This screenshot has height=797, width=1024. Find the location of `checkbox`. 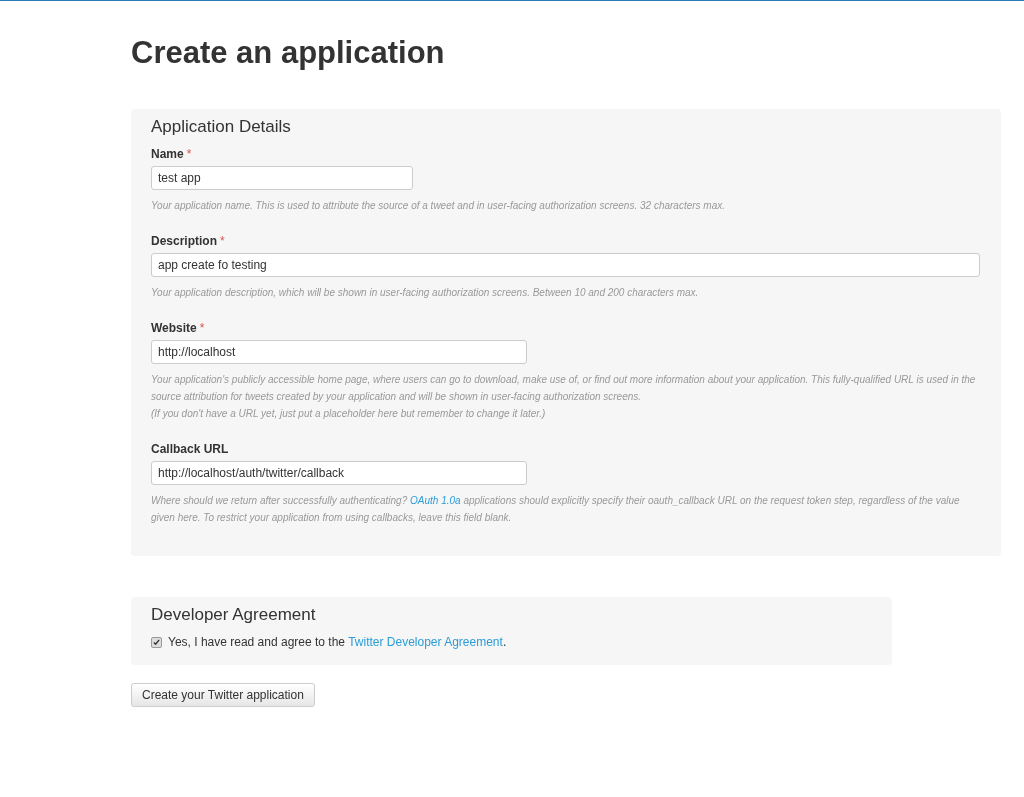

checkbox is located at coordinates (156, 642).